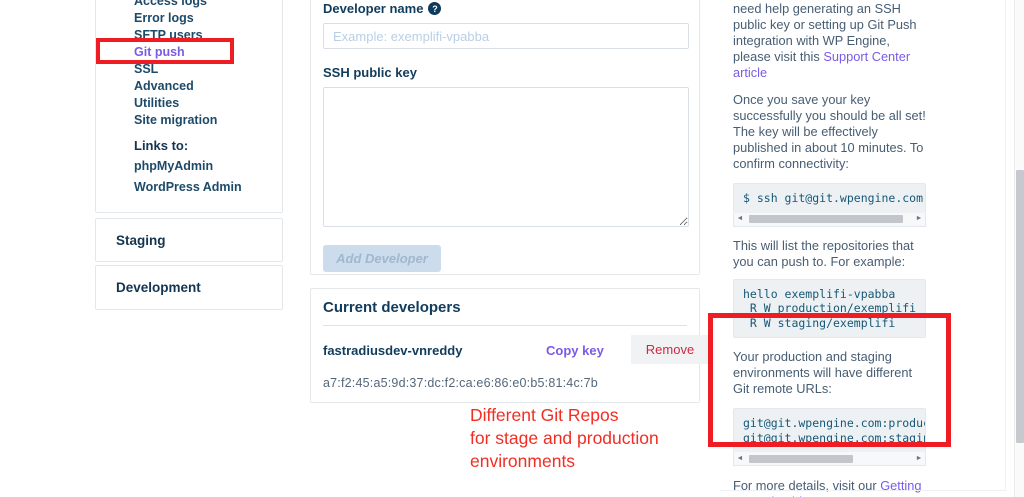 This screenshot has height=497, width=1024. I want to click on staging-label: Staging, so click(141, 240).